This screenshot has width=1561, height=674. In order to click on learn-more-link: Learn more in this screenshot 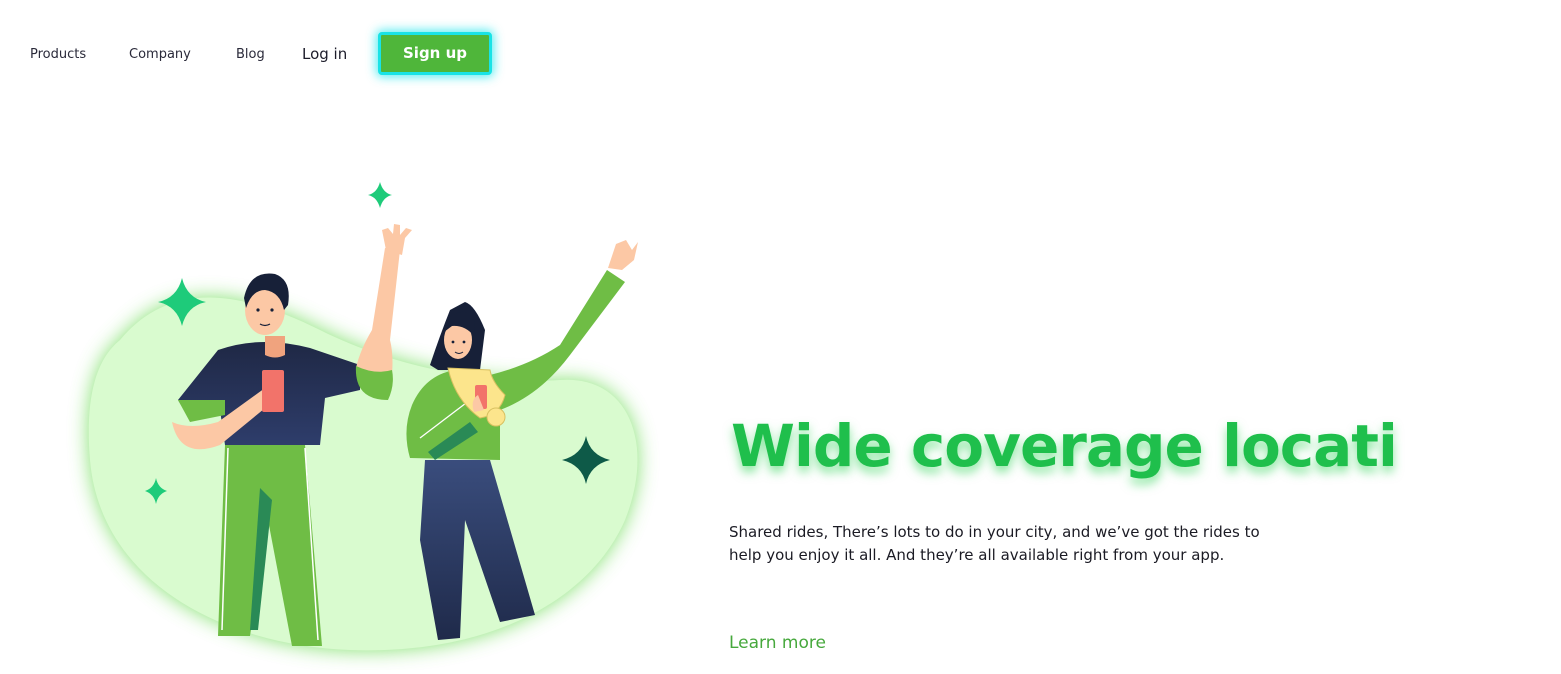, I will do `click(777, 643)`.